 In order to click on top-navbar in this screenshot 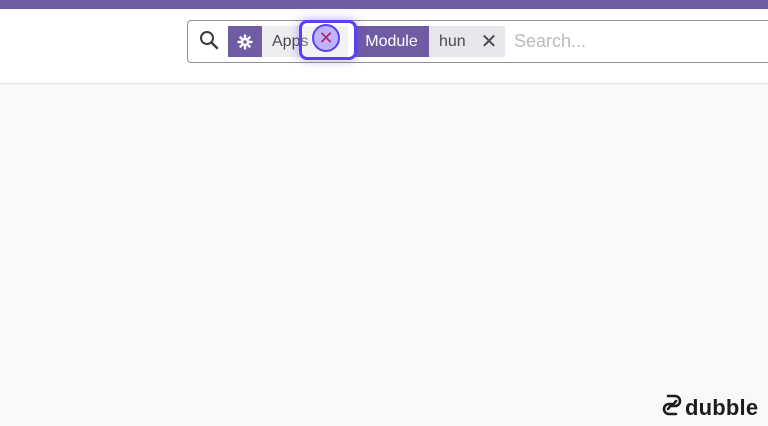, I will do `click(384, 4)`.